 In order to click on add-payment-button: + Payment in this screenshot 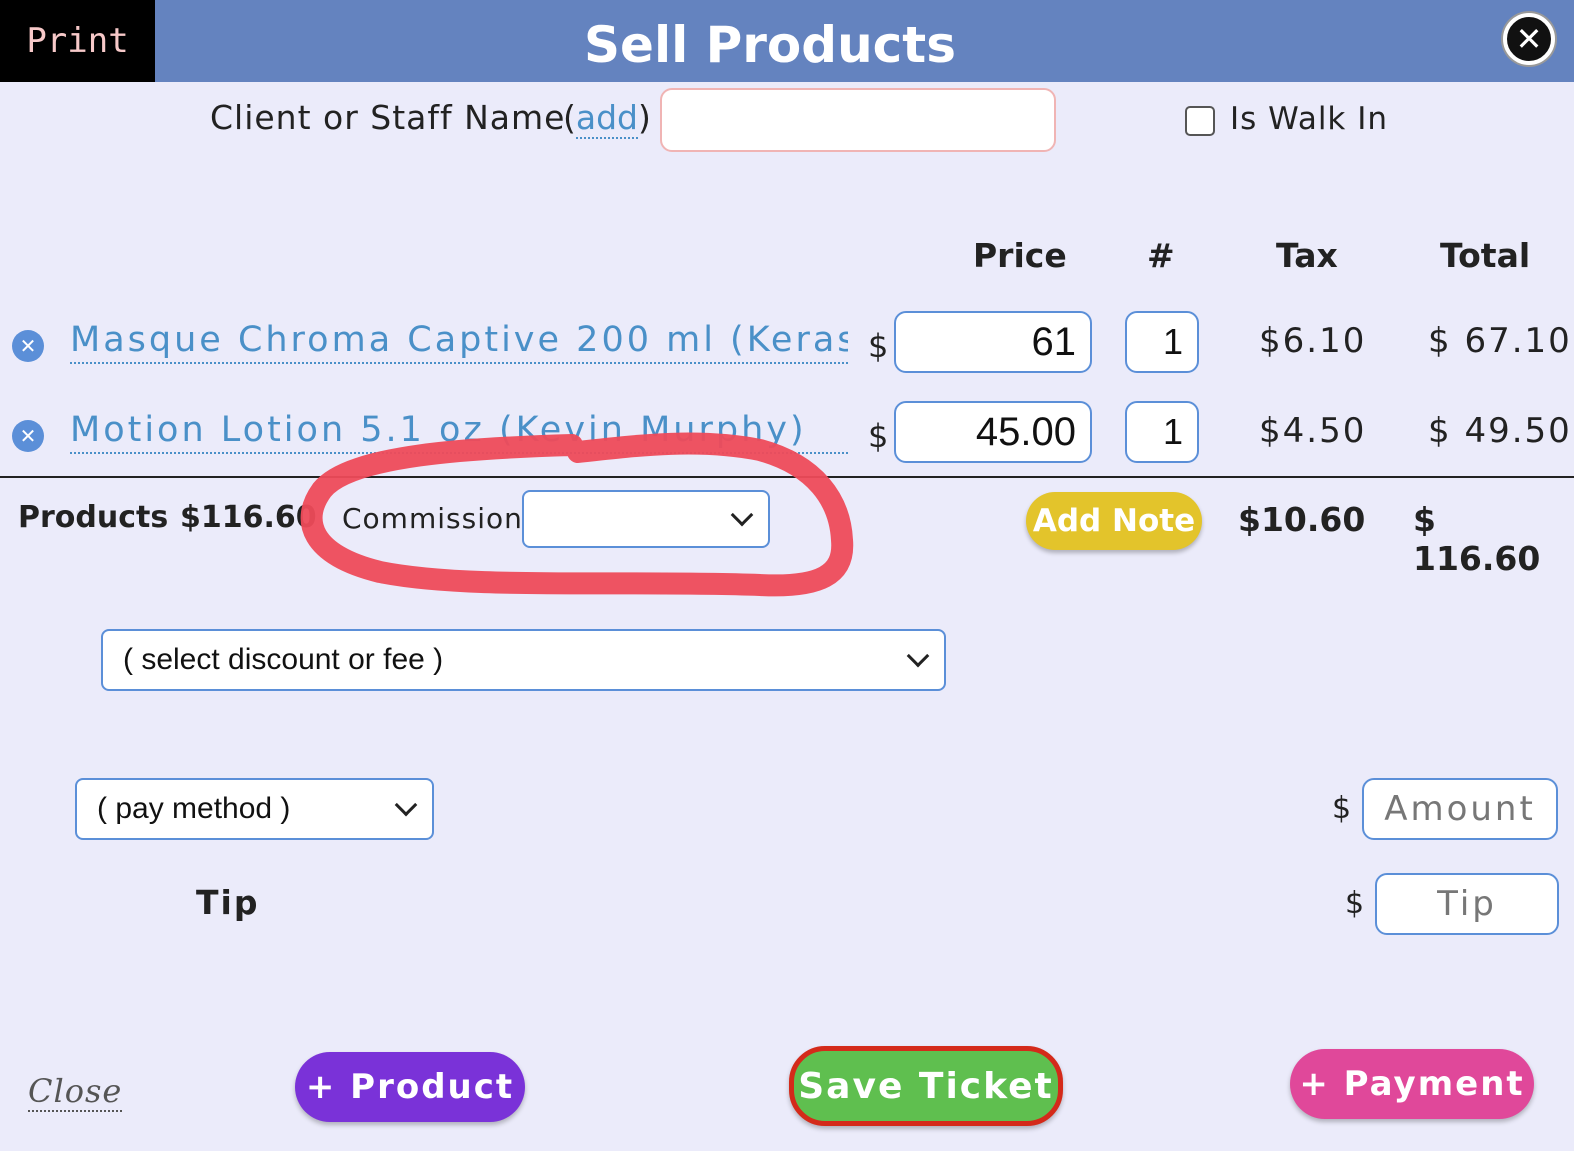, I will do `click(1412, 1084)`.